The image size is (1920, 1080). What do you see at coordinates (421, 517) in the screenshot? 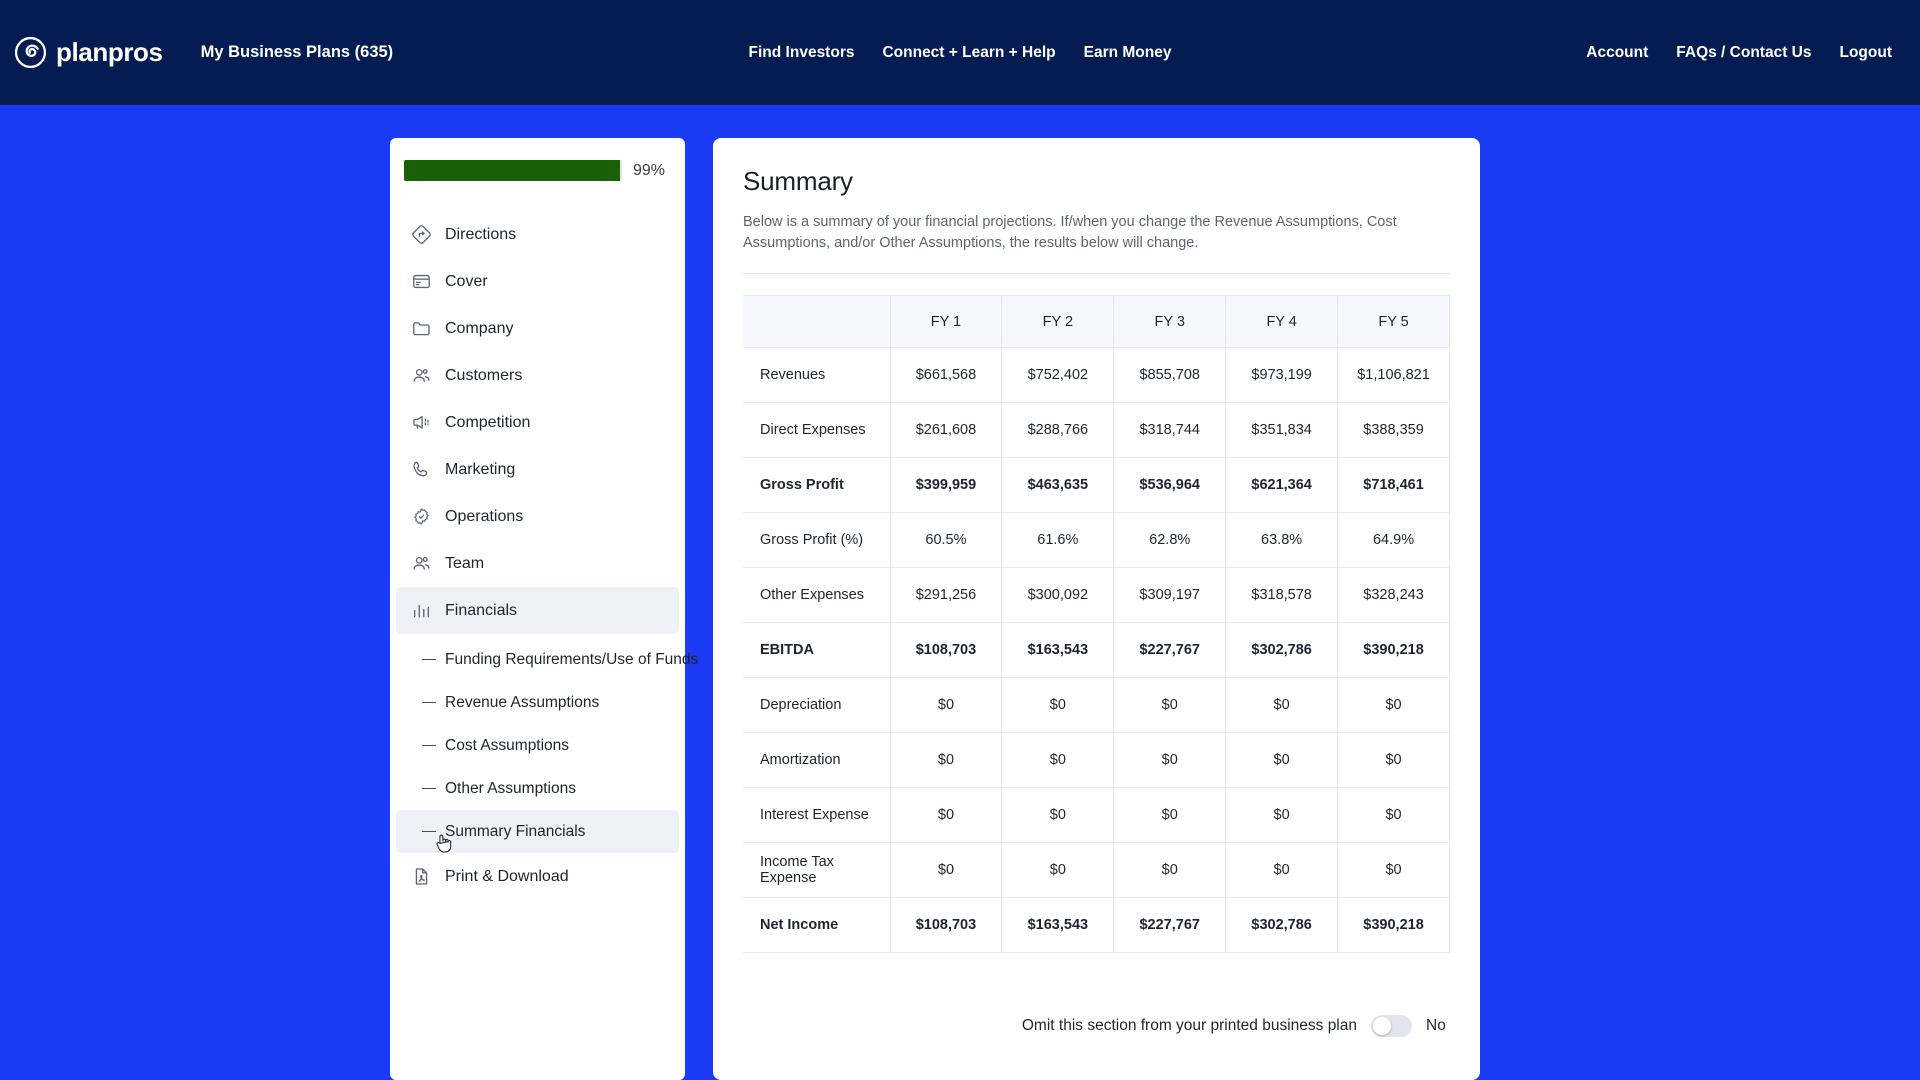
I see `gear-check-icon` at bounding box center [421, 517].